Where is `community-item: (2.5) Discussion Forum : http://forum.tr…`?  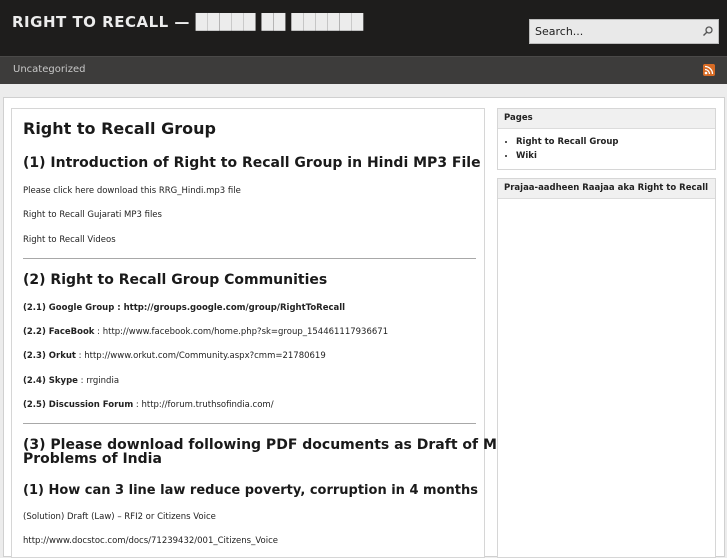 community-item: (2.5) Discussion Forum : http://forum.tr… is located at coordinates (148, 405).